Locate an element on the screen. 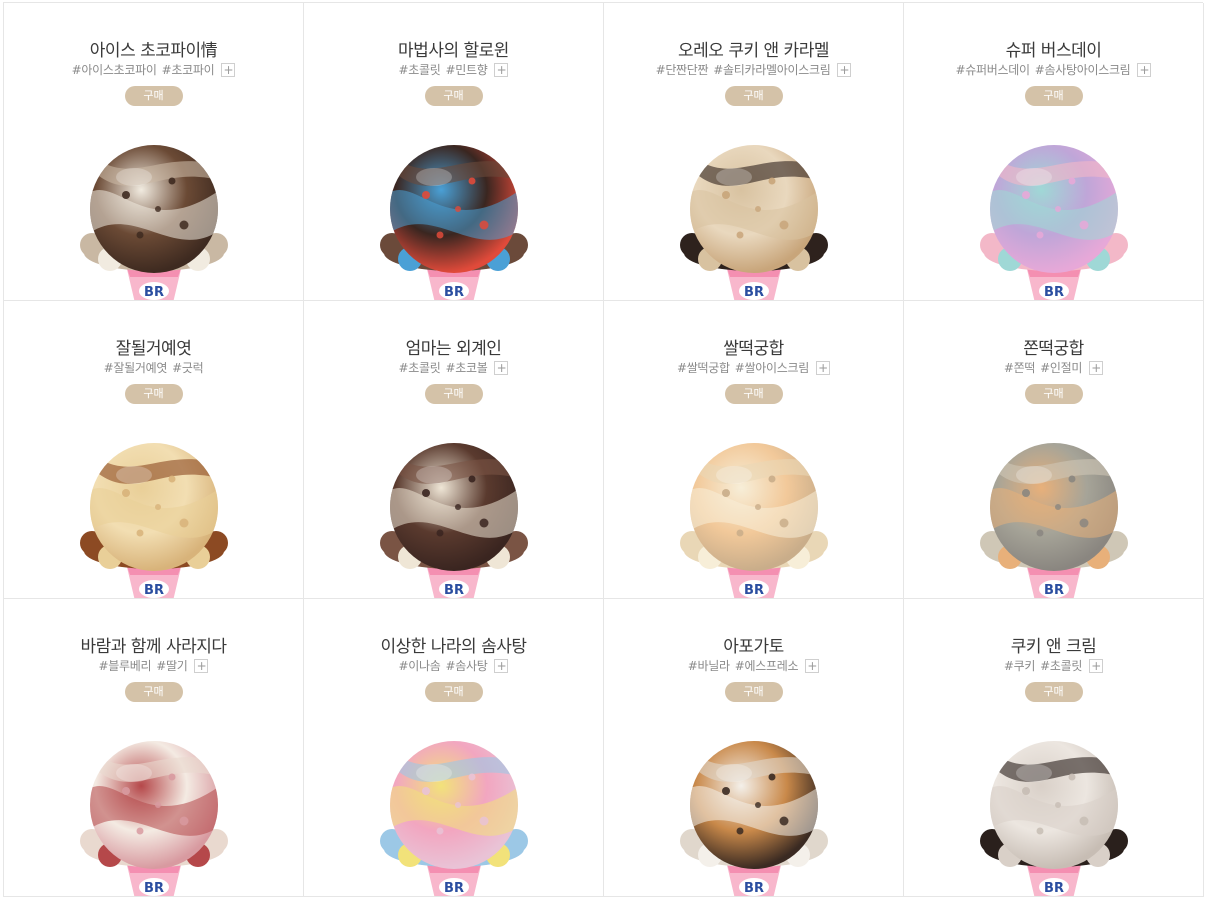 The height and width of the screenshot is (900, 1206). product-card: 바람과 함께 사라지다 #블루베리 #딸기 + 구매 BR is located at coordinates (154, 748).